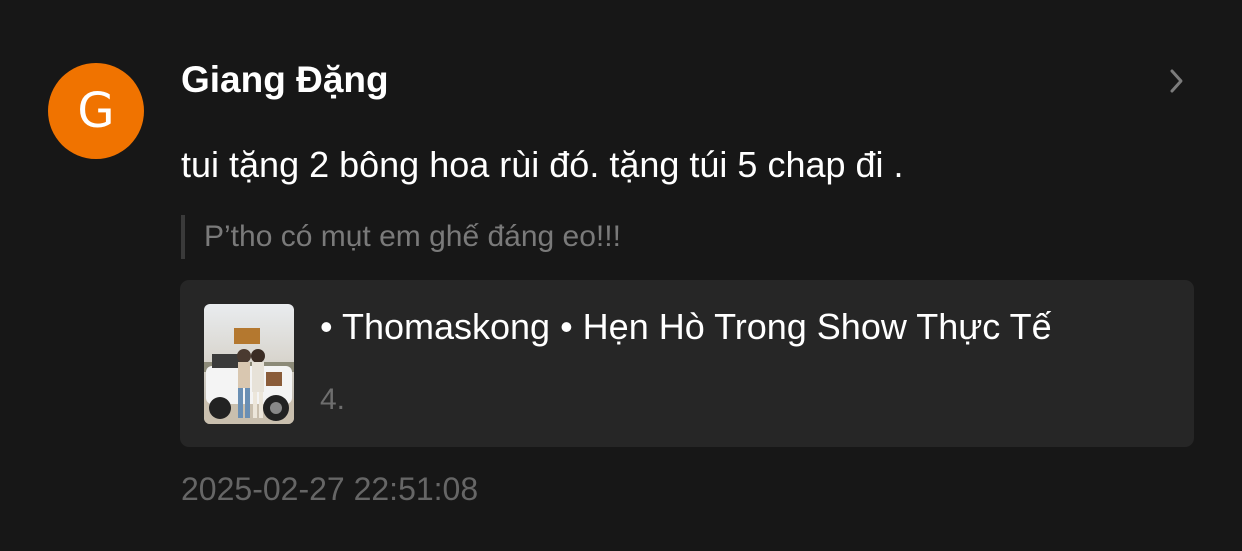  I want to click on avatar-initial: G, so click(96, 111).